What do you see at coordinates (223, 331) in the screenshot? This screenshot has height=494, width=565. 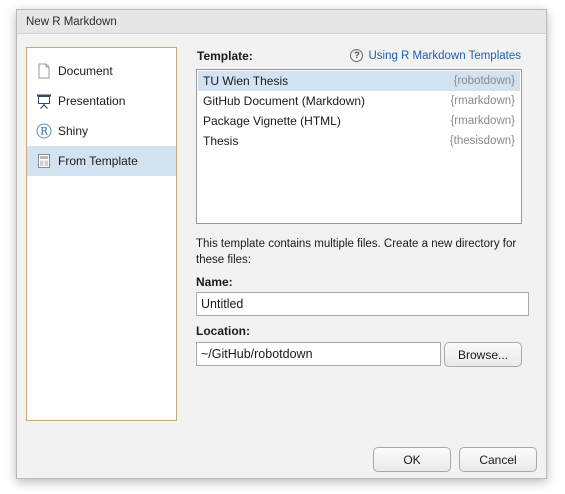 I see `location-label: Location:` at bounding box center [223, 331].